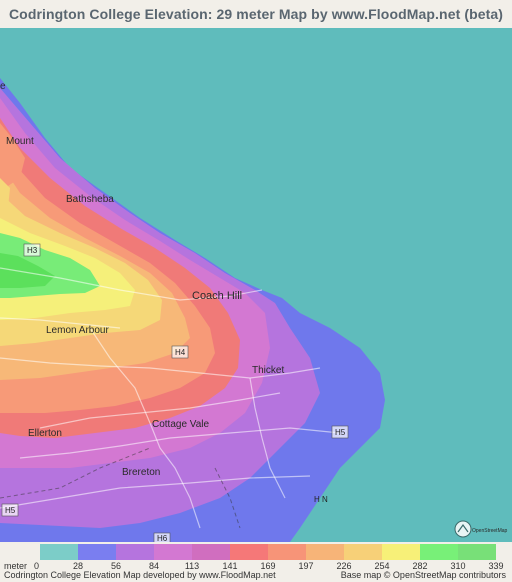 The height and width of the screenshot is (582, 512). What do you see at coordinates (77, 330) in the screenshot?
I see `place-label-lemon-arbour: Lemon Arbour` at bounding box center [77, 330].